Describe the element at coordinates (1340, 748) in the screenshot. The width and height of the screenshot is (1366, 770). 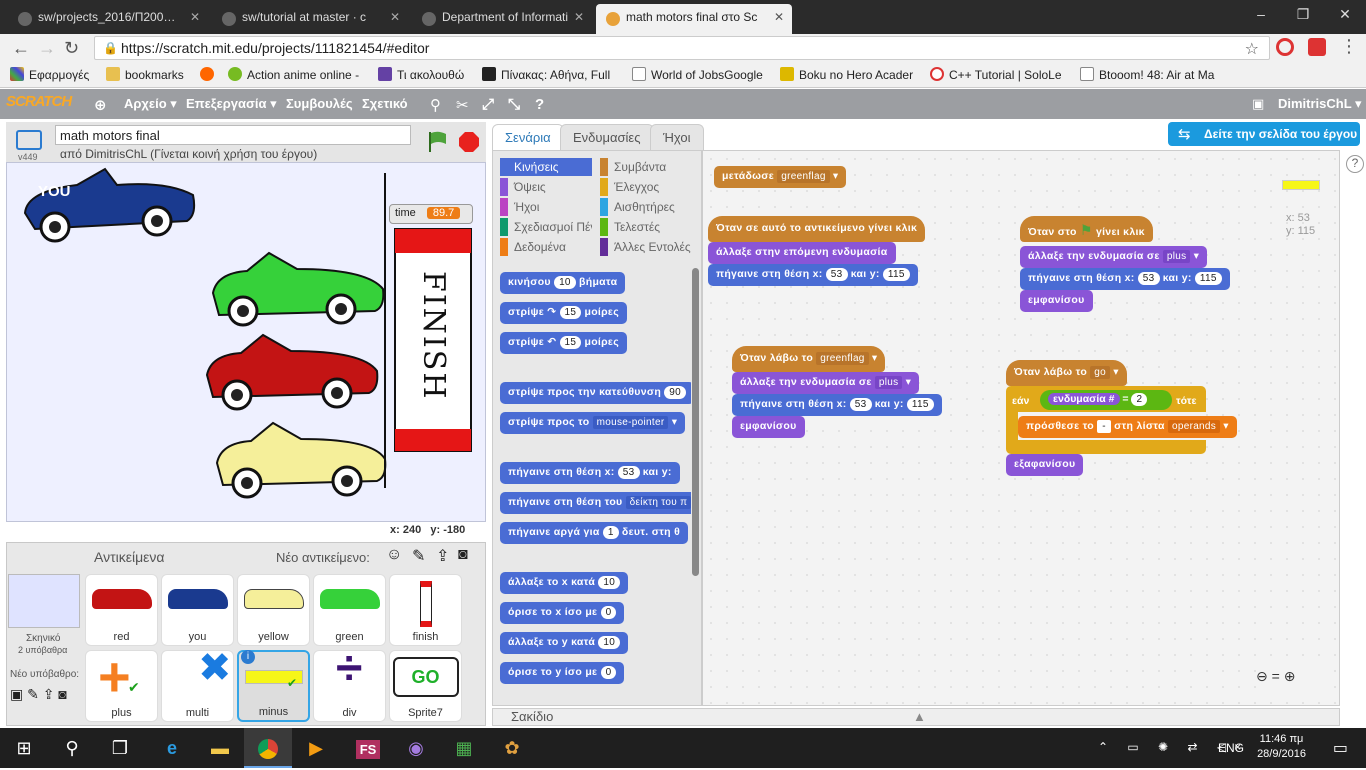
I see `notifications-icon: ▭` at that location.